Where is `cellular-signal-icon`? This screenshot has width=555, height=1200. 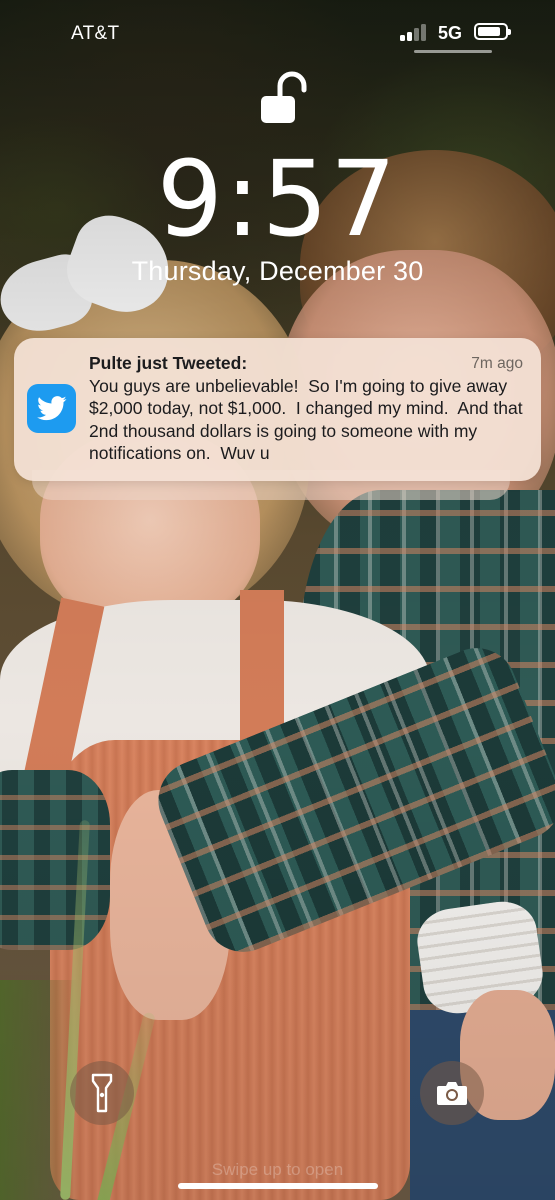
cellular-signal-icon is located at coordinates (414, 32).